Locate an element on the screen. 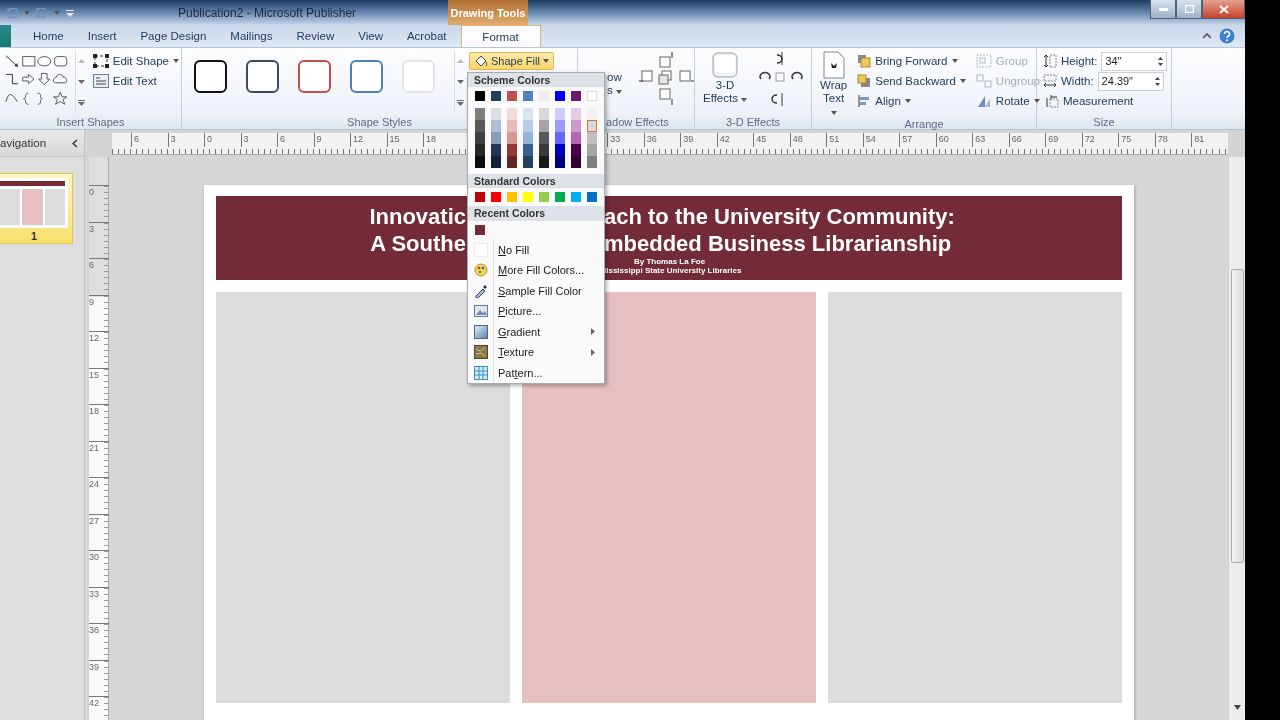 The width and height of the screenshot is (1280, 720). redo-icon is located at coordinates (42, 12).